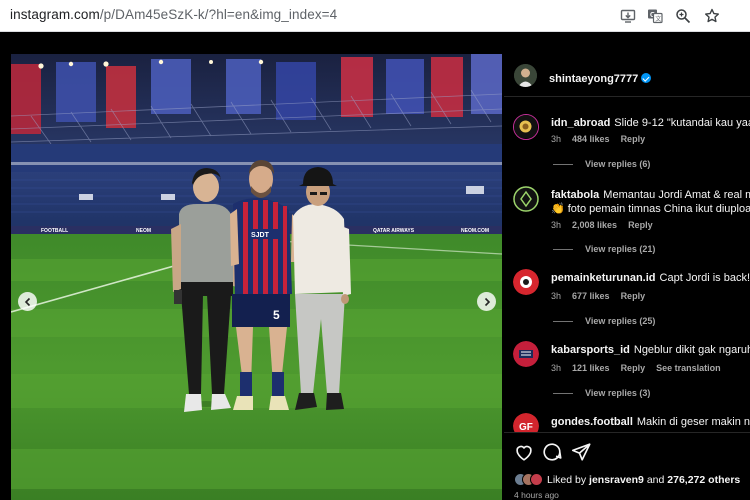  What do you see at coordinates (394, 231) in the screenshot?
I see `ad-board-qatar: QATAR AIRWAYS` at bounding box center [394, 231].